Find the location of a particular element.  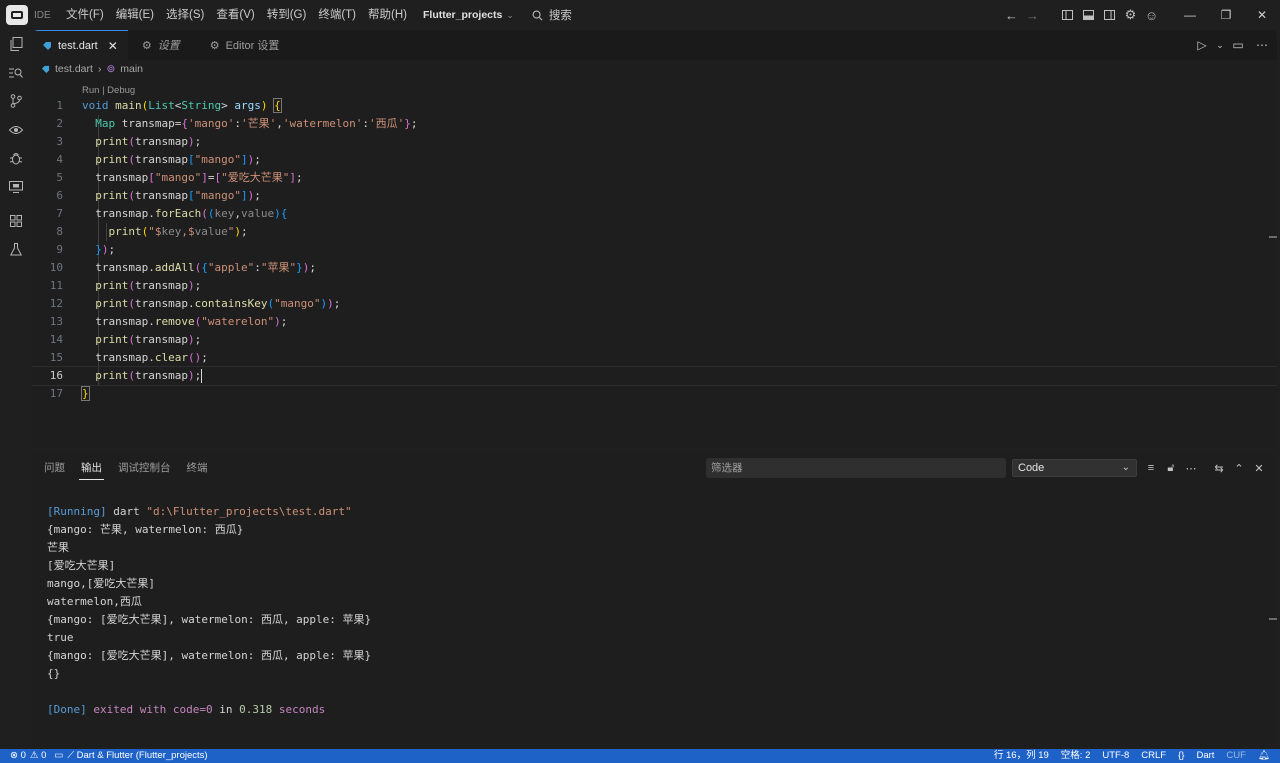

tab-output: 输出 is located at coordinates (91, 468).